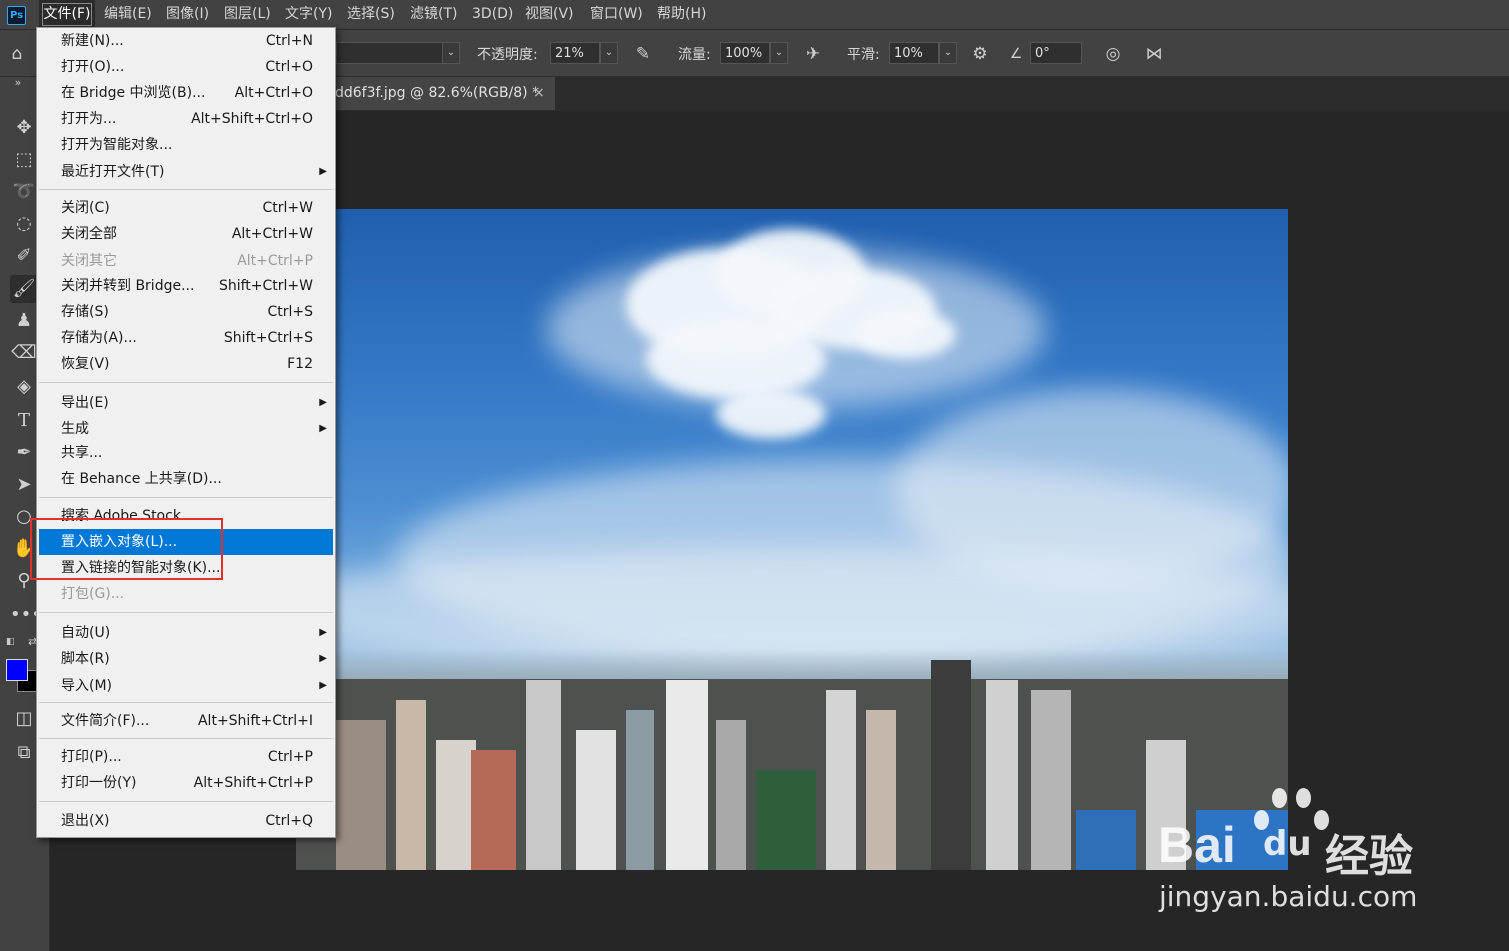 The height and width of the screenshot is (951, 1509). I want to click on menu-item-import: 导入(M) ▶, so click(186, 686).